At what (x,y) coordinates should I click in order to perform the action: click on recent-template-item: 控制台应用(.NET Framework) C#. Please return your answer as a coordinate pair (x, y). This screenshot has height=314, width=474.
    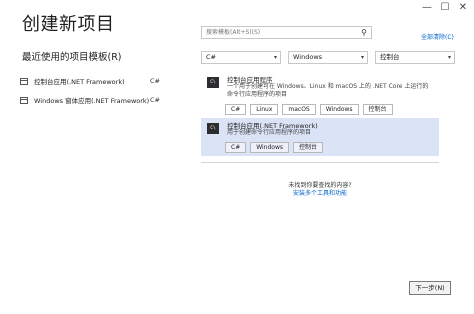
    Looking at the image, I should click on (90, 81).